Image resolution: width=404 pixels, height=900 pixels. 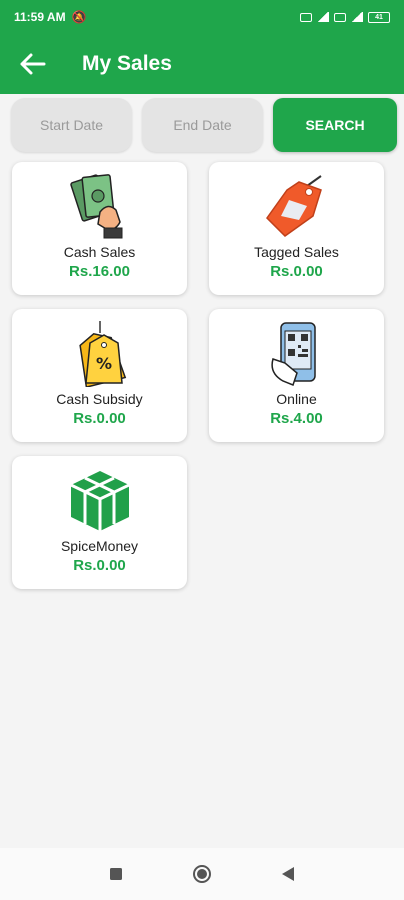 I want to click on page-title: My Sales, so click(x=127, y=63).